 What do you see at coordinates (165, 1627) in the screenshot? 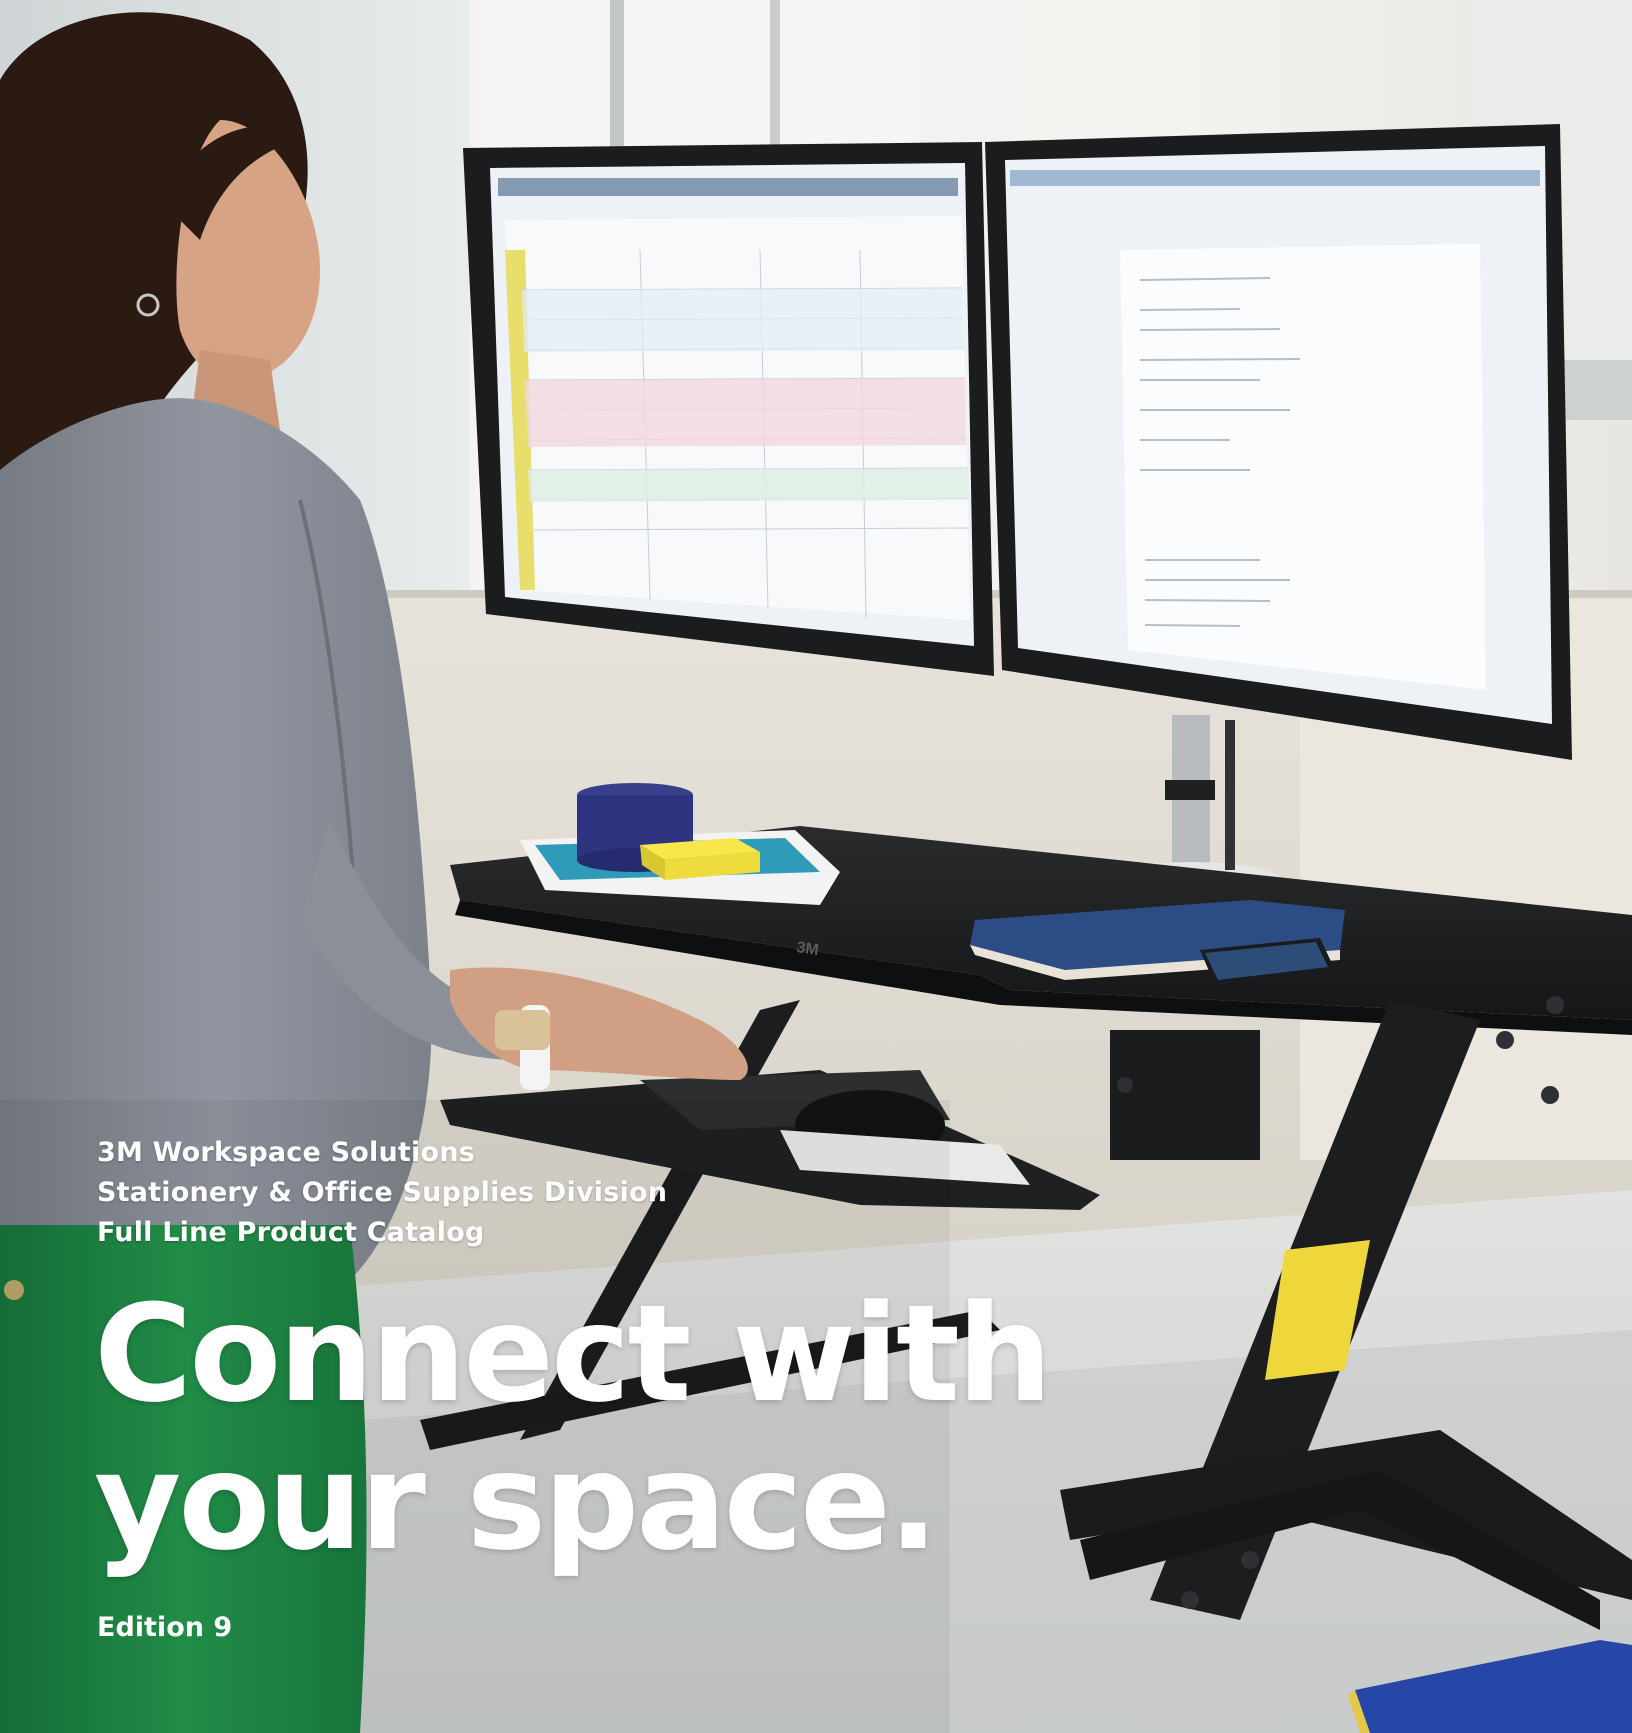
I see `edition-label: Edition 9` at bounding box center [165, 1627].